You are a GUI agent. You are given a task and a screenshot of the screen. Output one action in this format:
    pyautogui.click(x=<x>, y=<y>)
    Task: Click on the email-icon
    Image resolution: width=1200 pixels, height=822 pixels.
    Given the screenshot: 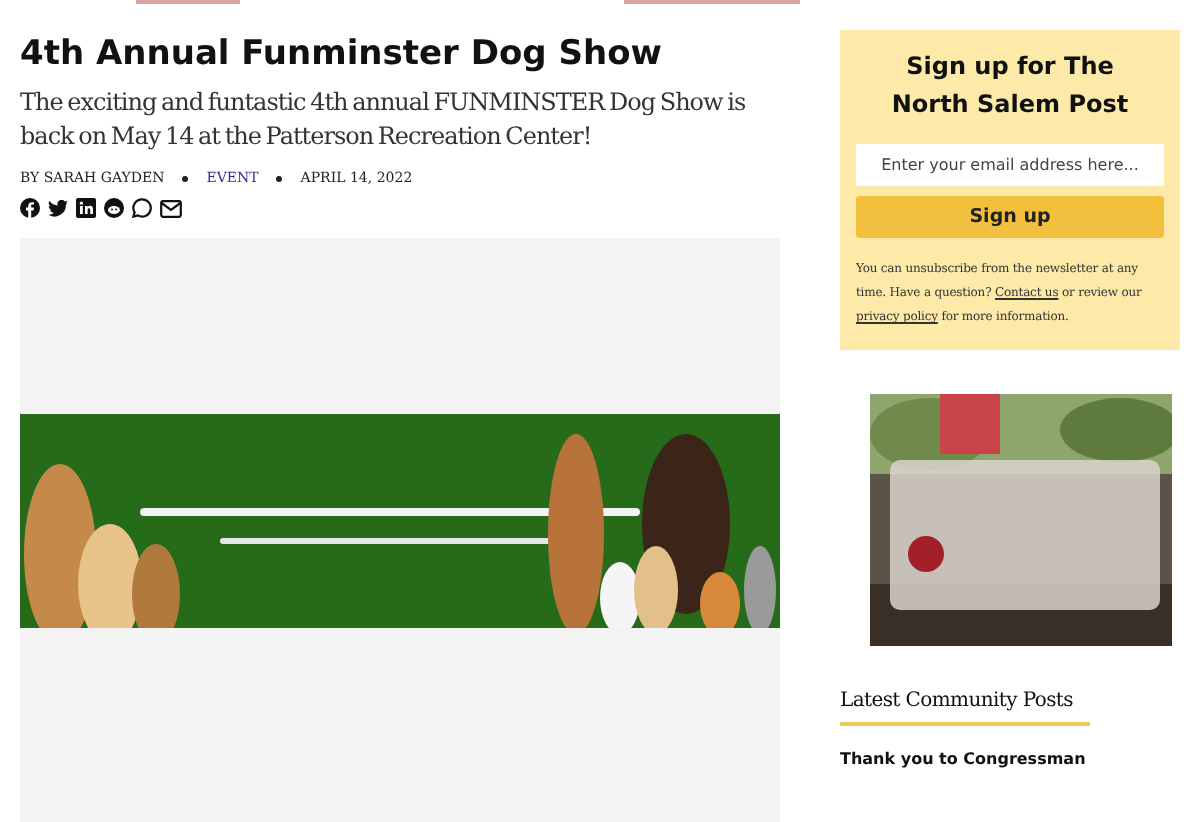 What is the action you would take?
    pyautogui.click(x=171, y=208)
    